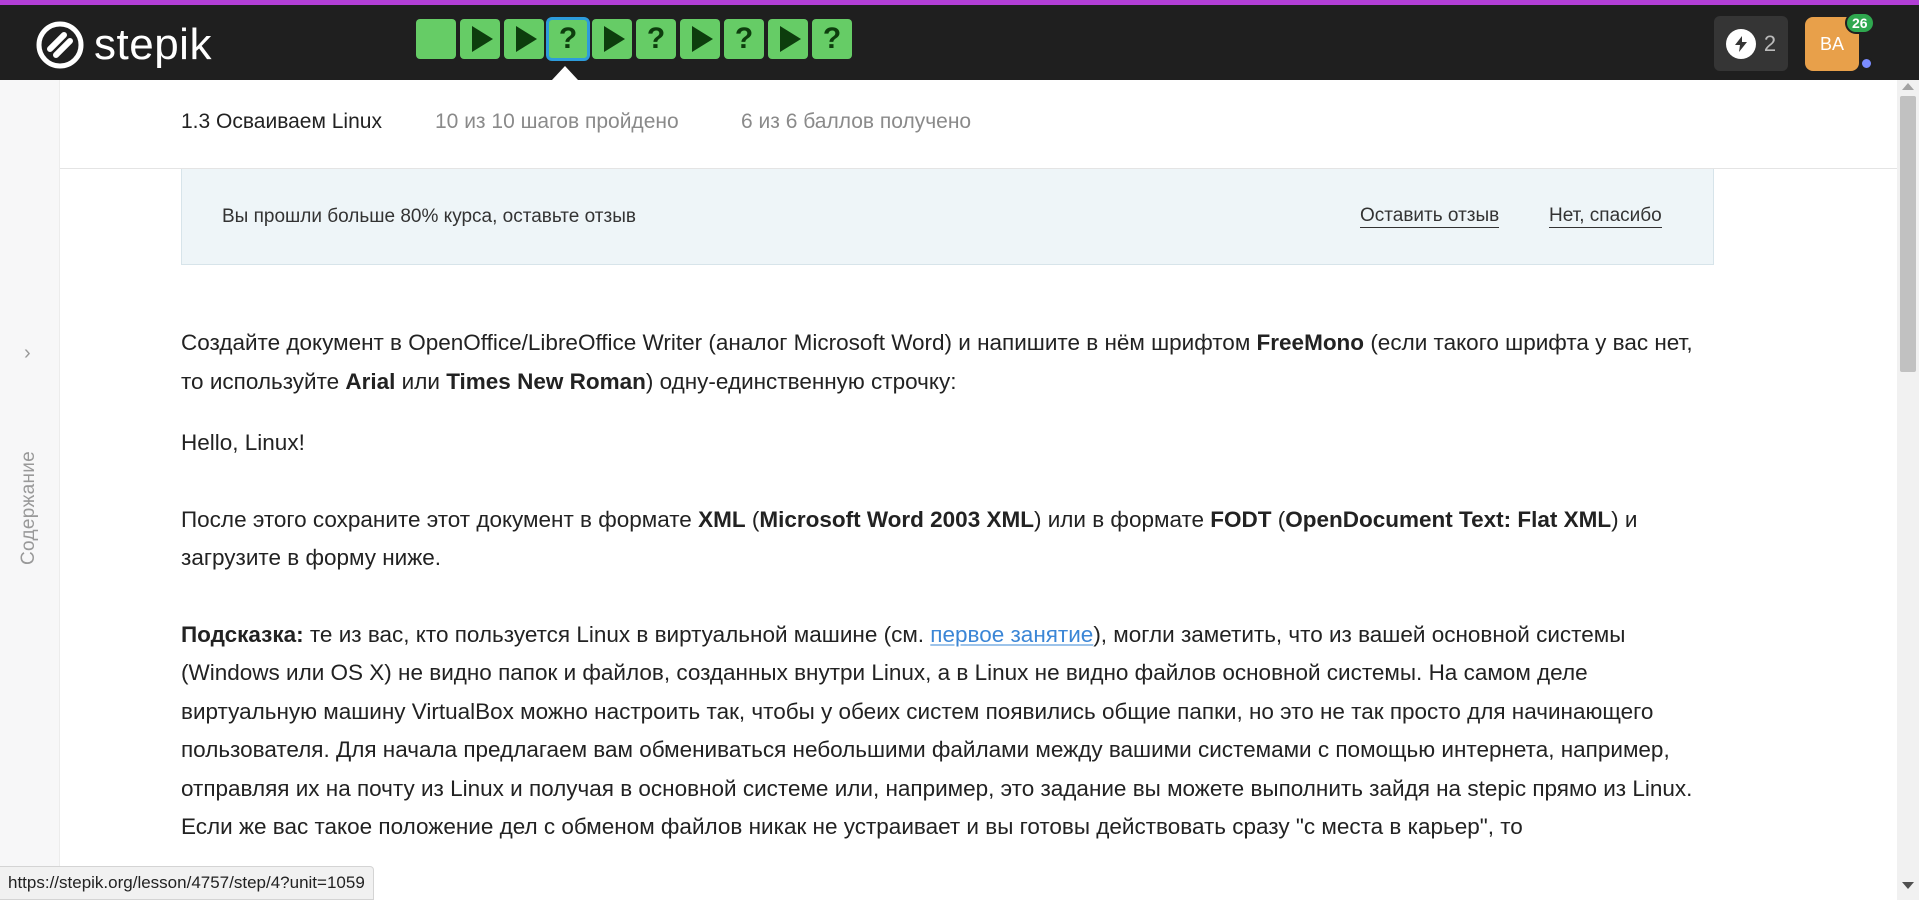  Describe the element at coordinates (1866, 63) in the screenshot. I see `online-status-dot` at that location.